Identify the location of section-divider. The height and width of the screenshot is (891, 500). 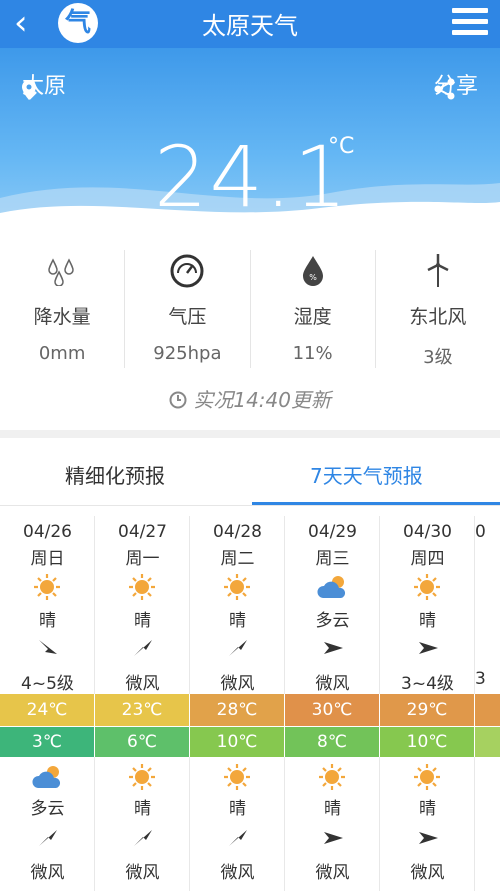
(250, 434).